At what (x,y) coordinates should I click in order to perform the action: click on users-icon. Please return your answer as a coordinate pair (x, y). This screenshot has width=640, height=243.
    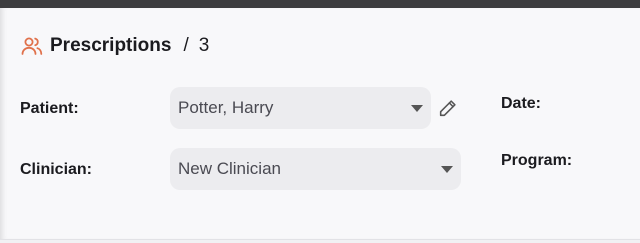
    Looking at the image, I should click on (32, 46).